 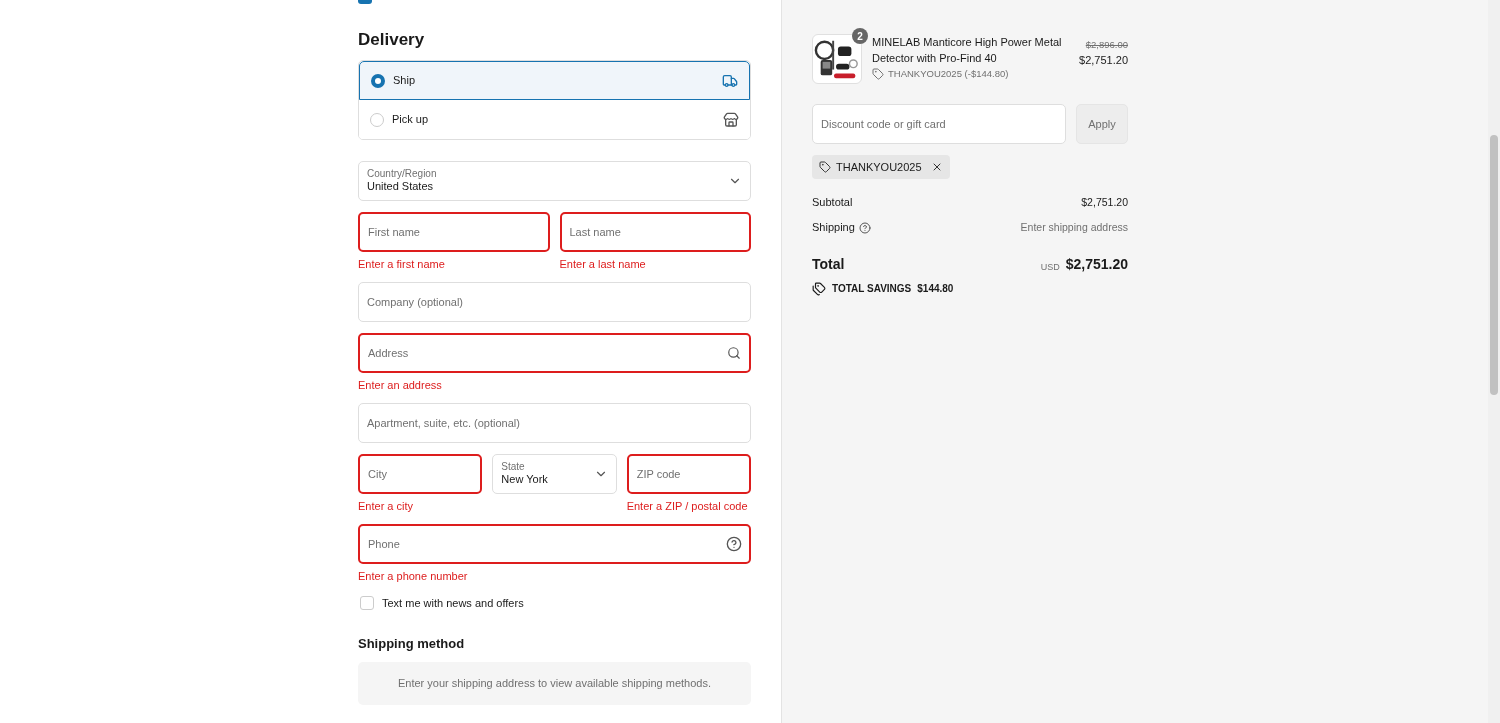 What do you see at coordinates (655, 232) in the screenshot?
I see `input-field: Last name` at bounding box center [655, 232].